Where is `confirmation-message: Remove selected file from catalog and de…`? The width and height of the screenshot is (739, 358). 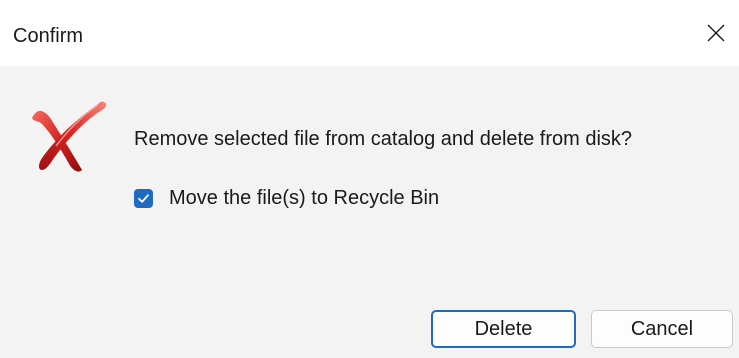
confirmation-message: Remove selected file from catalog and de… is located at coordinates (383, 139).